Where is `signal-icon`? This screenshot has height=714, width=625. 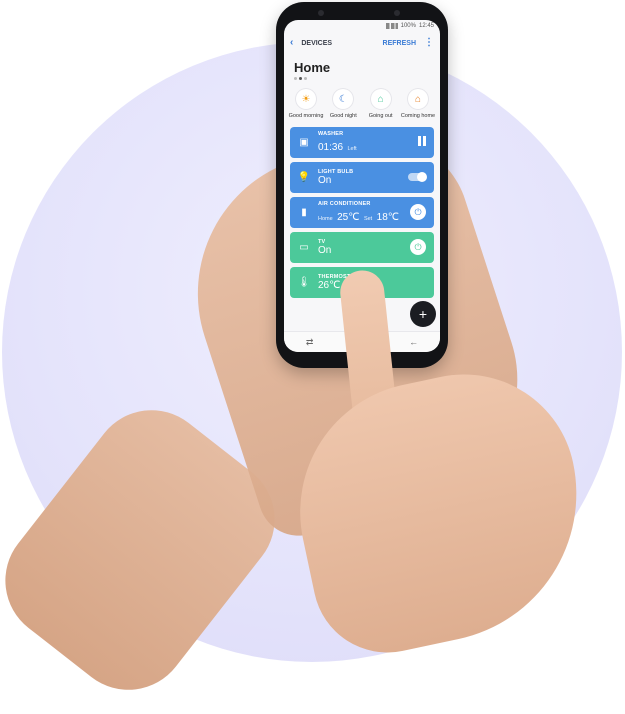
signal-icon is located at coordinates (391, 26).